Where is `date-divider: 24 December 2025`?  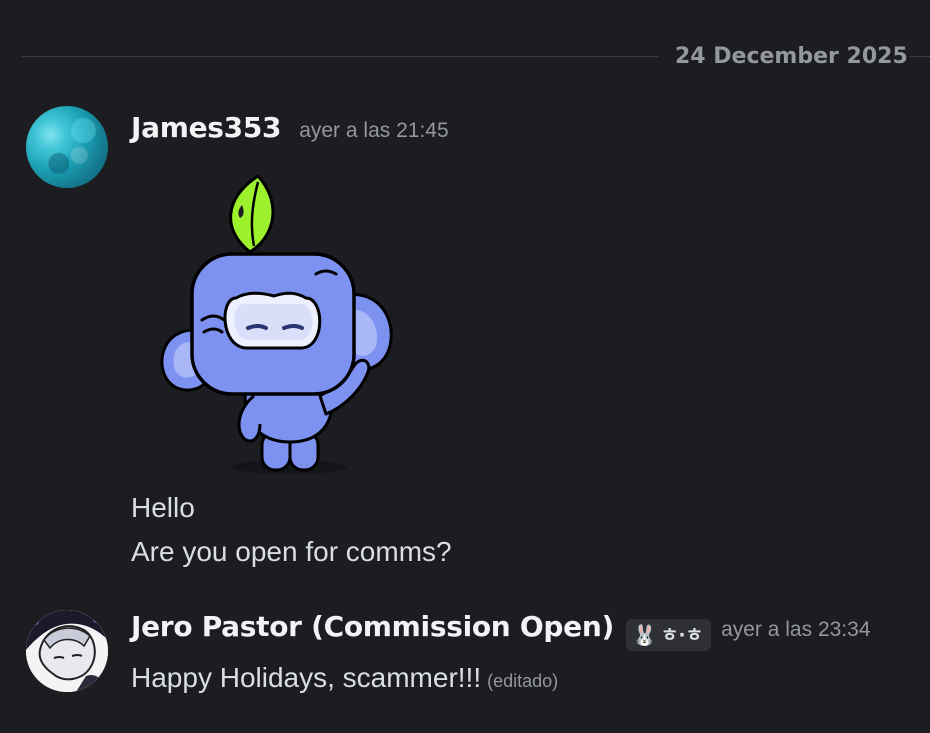
date-divider: 24 December 2025 is located at coordinates (476, 56).